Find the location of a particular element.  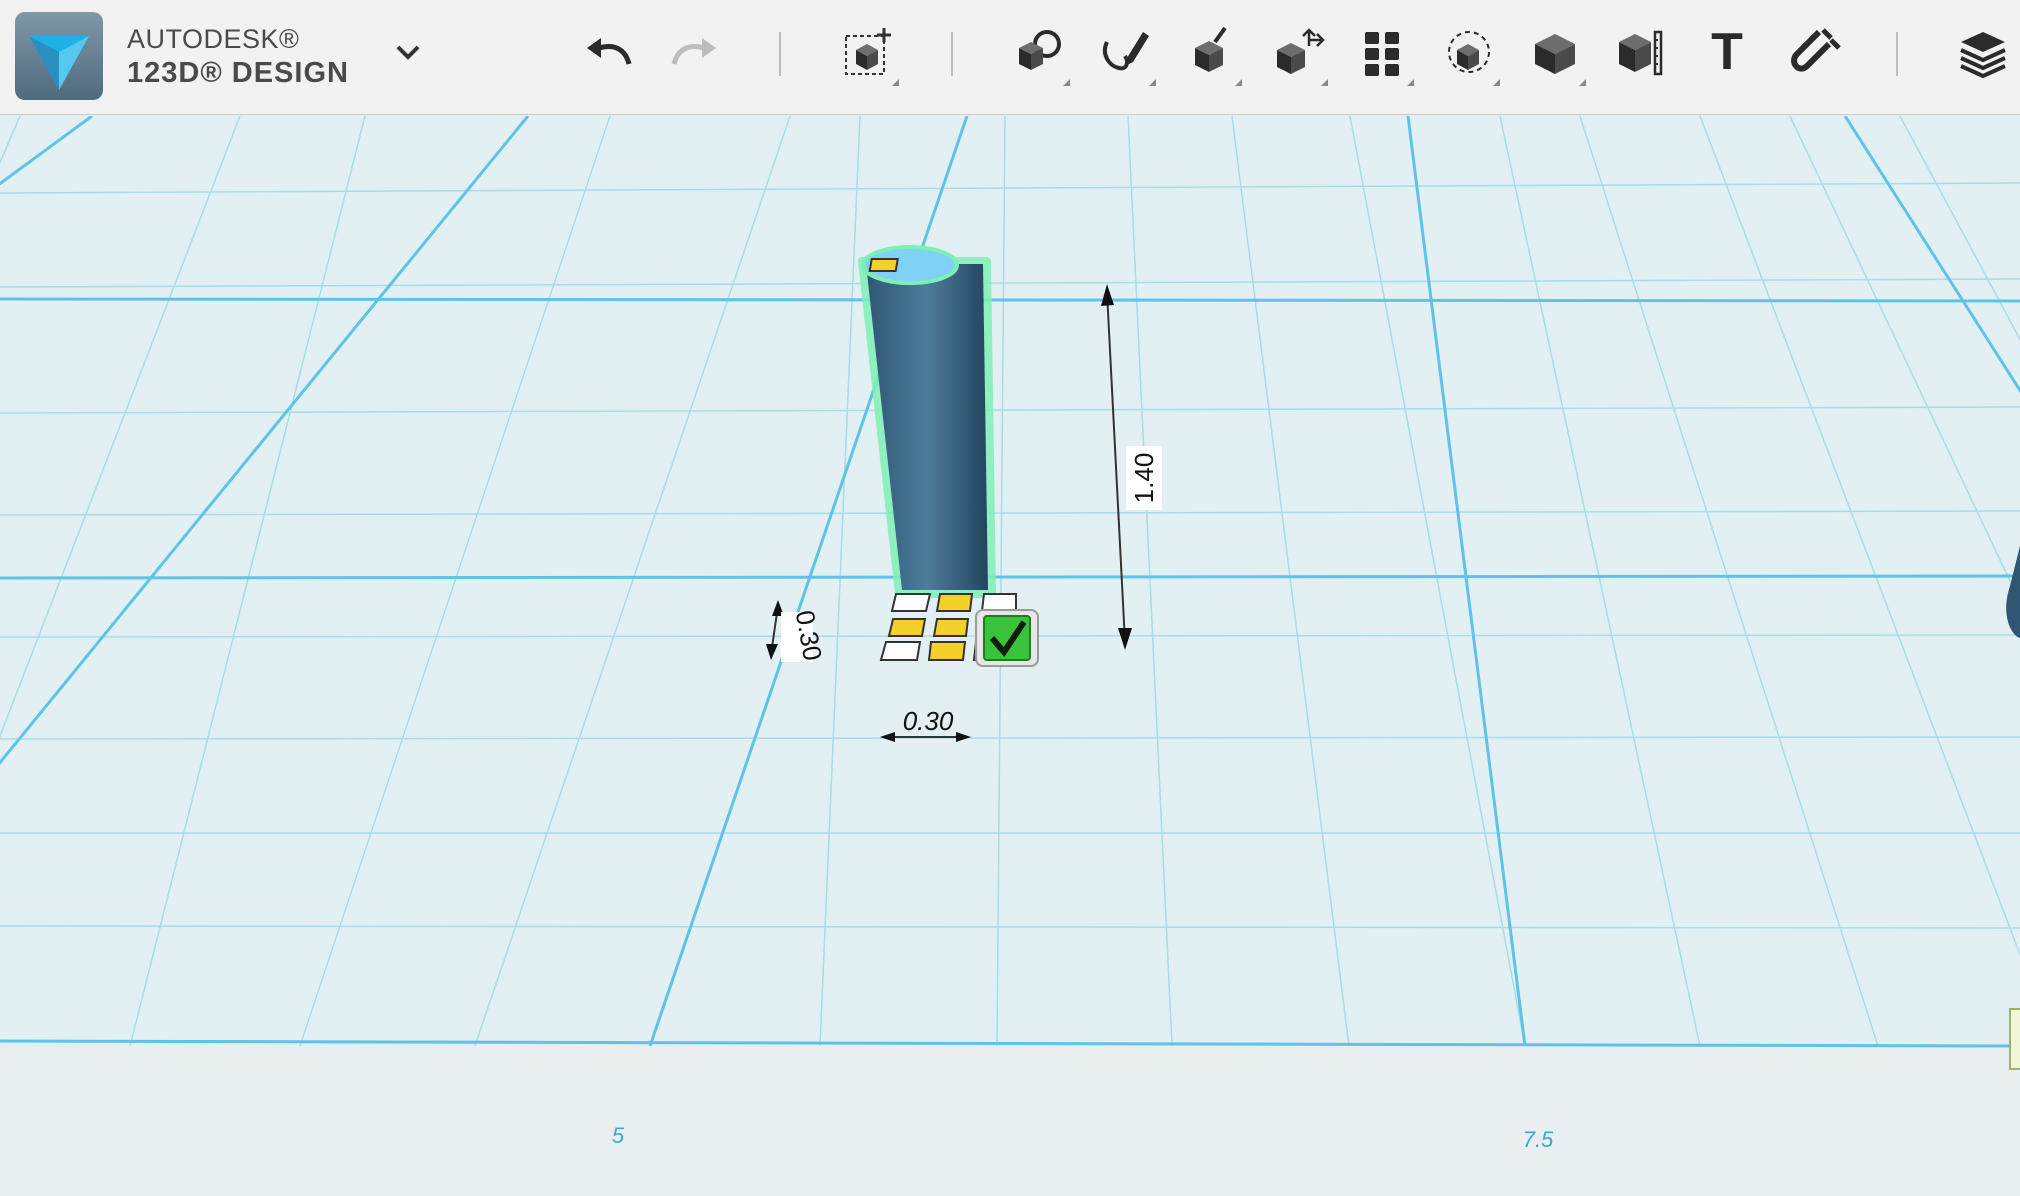

construct-button is located at coordinates (1211, 53).